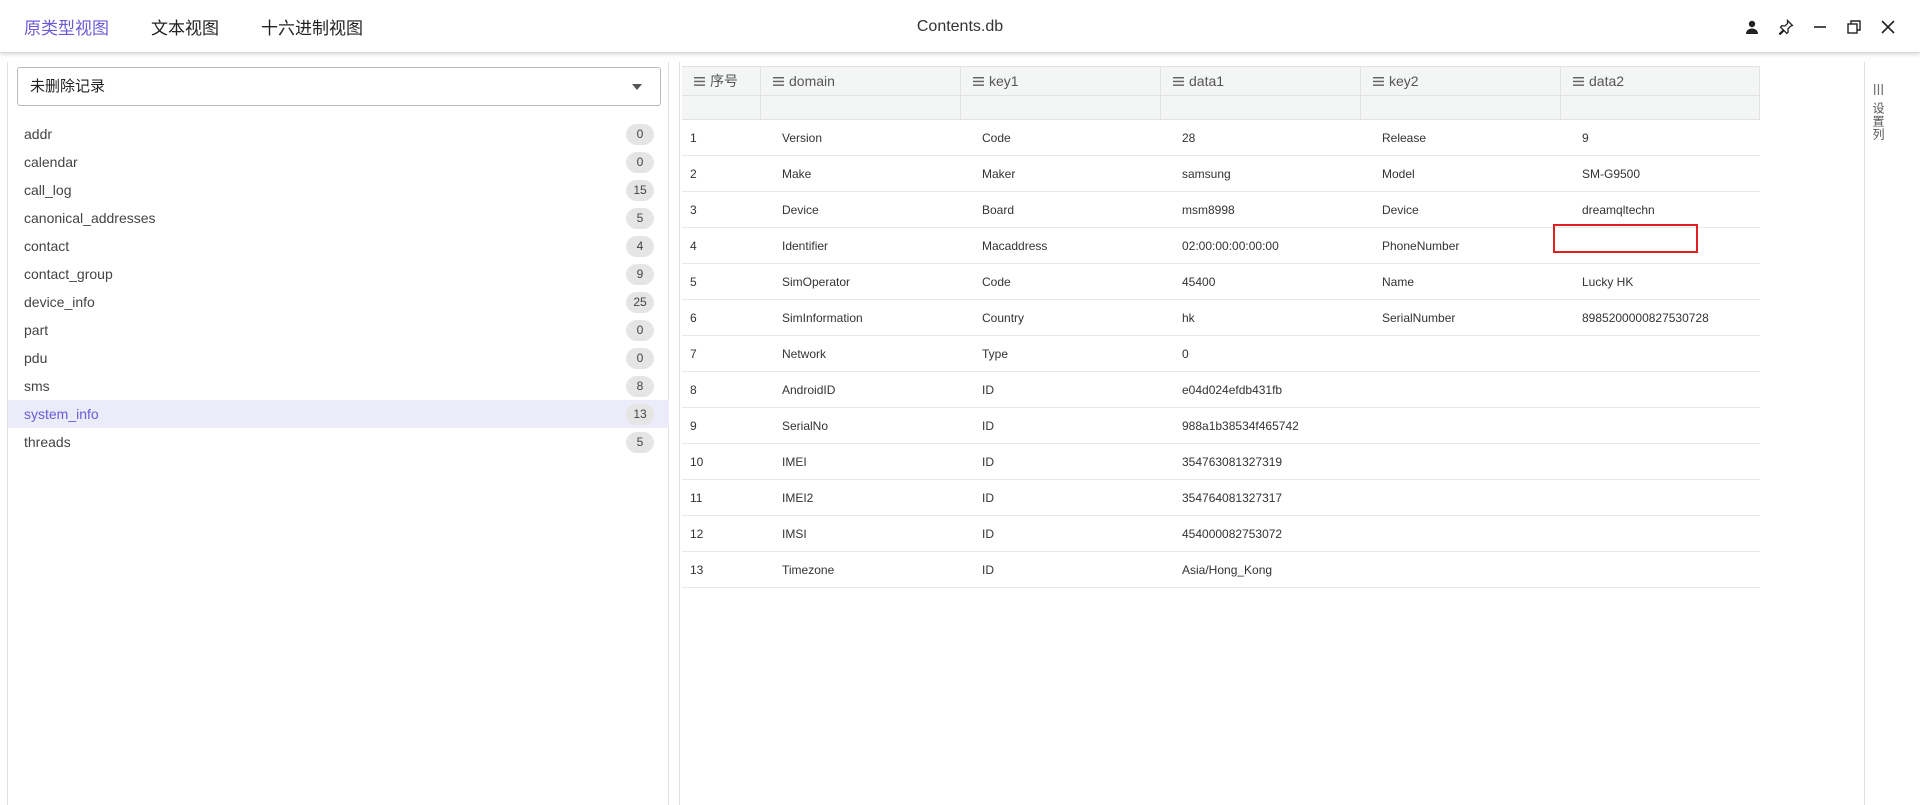 This screenshot has height=805, width=1920. What do you see at coordinates (1261, 137) in the screenshot?
I see `cell-data1: 28` at bounding box center [1261, 137].